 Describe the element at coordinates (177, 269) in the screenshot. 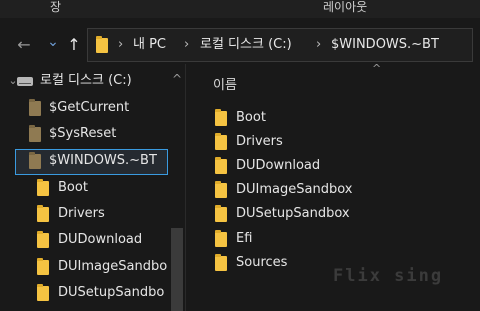

I see `sidebar-scrollbar` at that location.